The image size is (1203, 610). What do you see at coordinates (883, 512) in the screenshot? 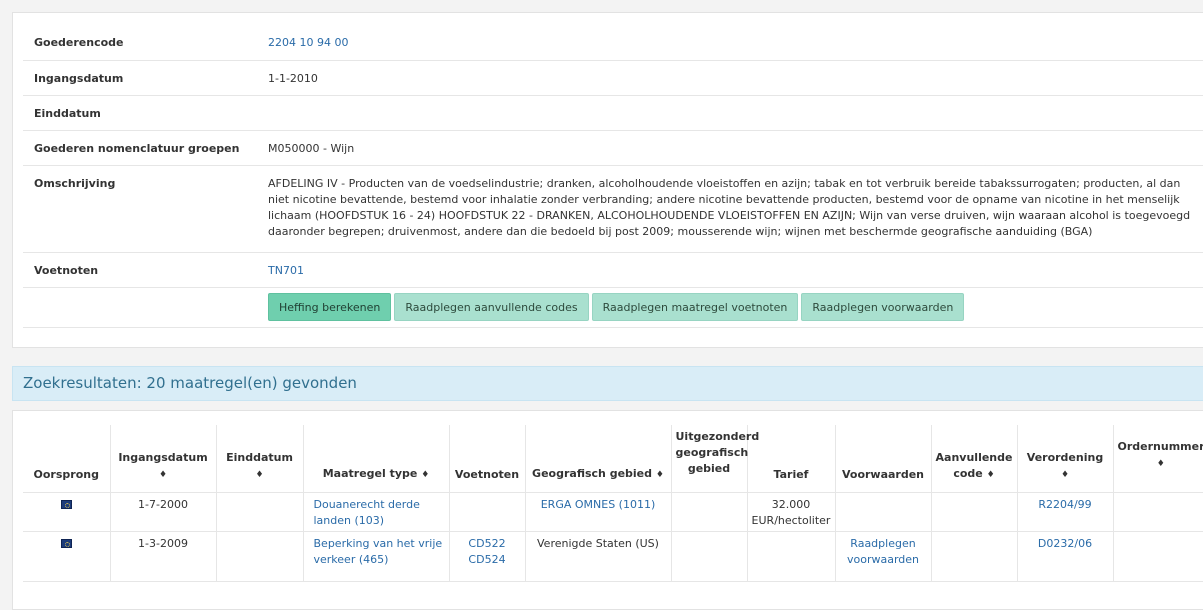
I see `row-conditions` at bounding box center [883, 512].